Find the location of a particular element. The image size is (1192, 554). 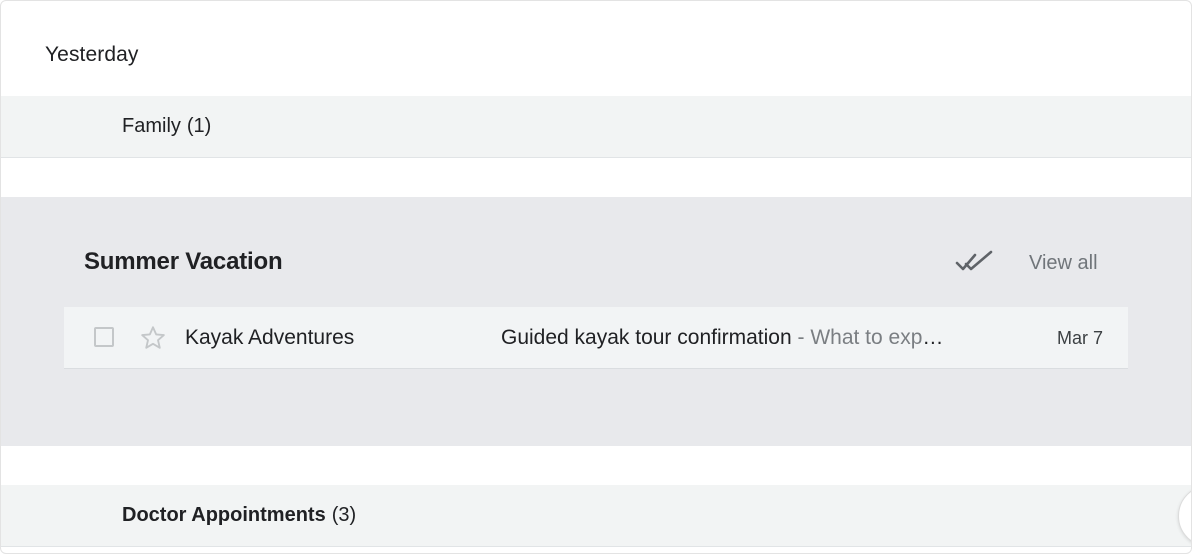

section-header-yesterday: Yesterday is located at coordinates (92, 54).